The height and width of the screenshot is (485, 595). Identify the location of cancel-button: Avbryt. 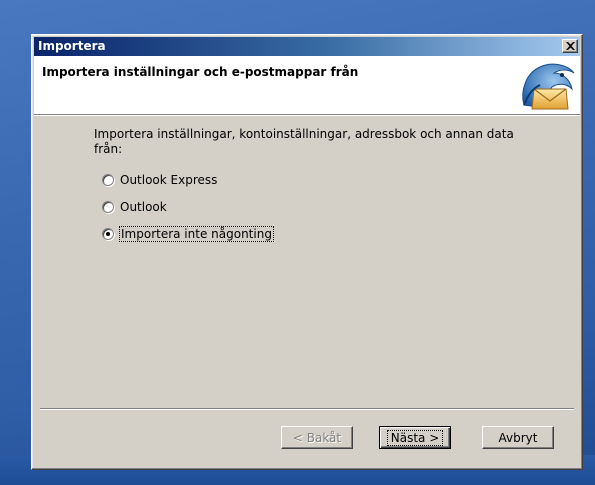
(518, 437).